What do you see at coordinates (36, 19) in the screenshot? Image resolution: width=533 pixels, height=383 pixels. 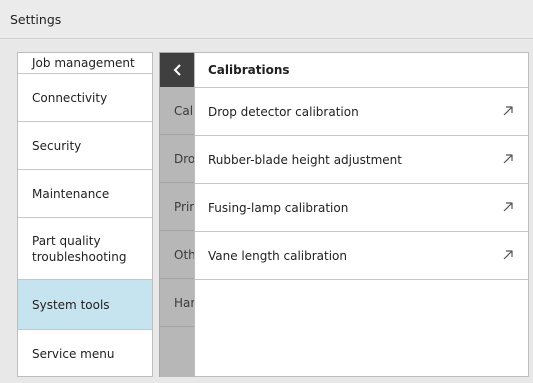 I see `page-title: Settings` at bounding box center [36, 19].